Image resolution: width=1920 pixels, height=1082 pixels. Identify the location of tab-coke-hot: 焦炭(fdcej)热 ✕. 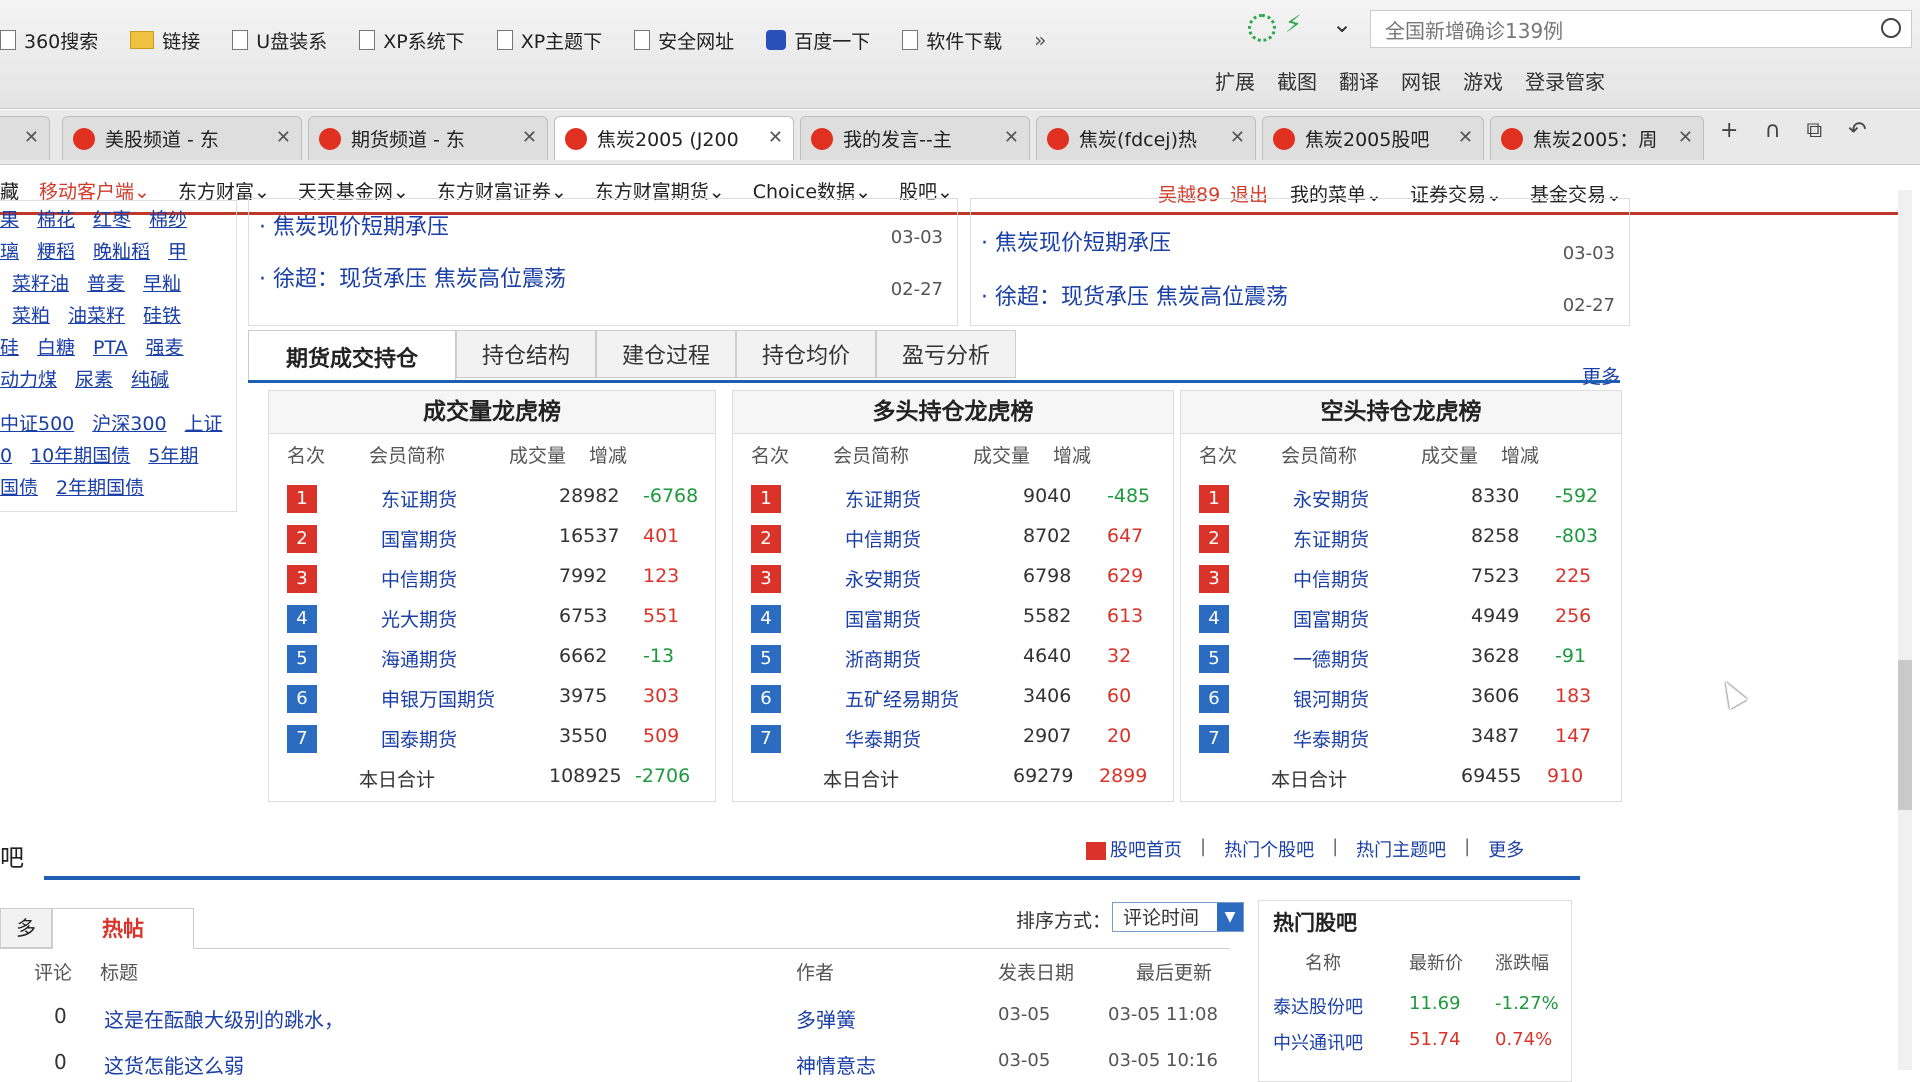
(1146, 138).